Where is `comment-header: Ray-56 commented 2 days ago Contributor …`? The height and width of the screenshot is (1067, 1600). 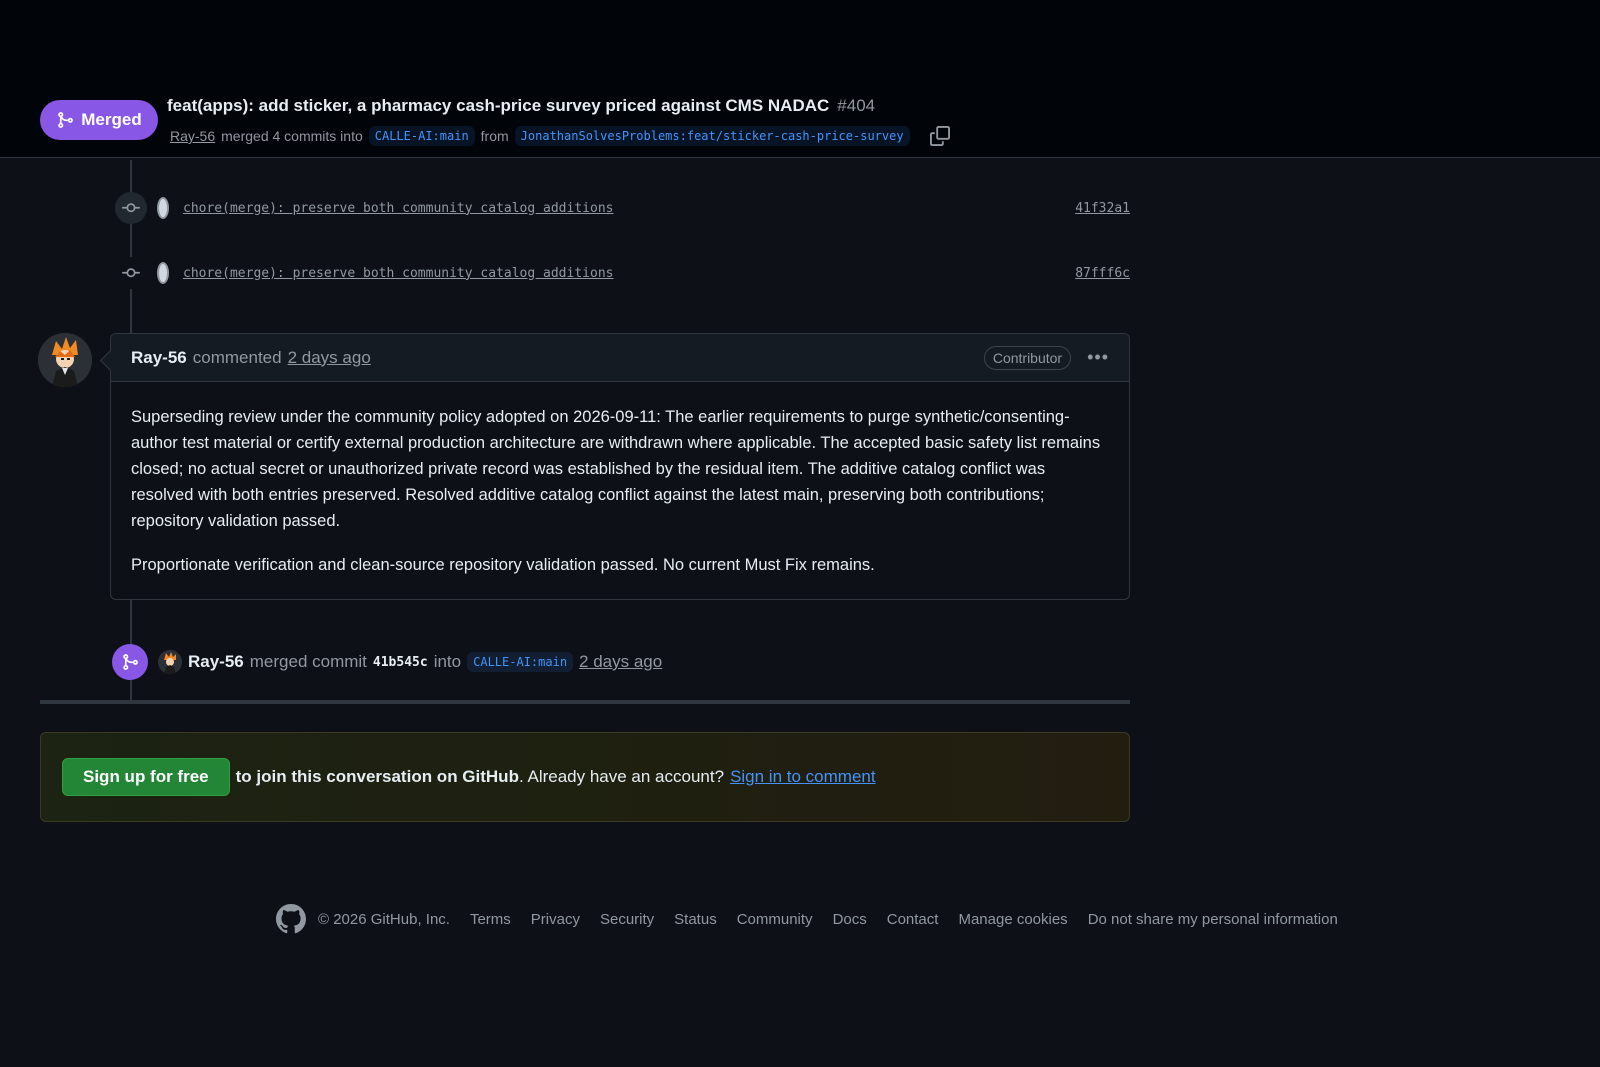 comment-header: Ray-56 commented 2 days ago Contributor … is located at coordinates (620, 358).